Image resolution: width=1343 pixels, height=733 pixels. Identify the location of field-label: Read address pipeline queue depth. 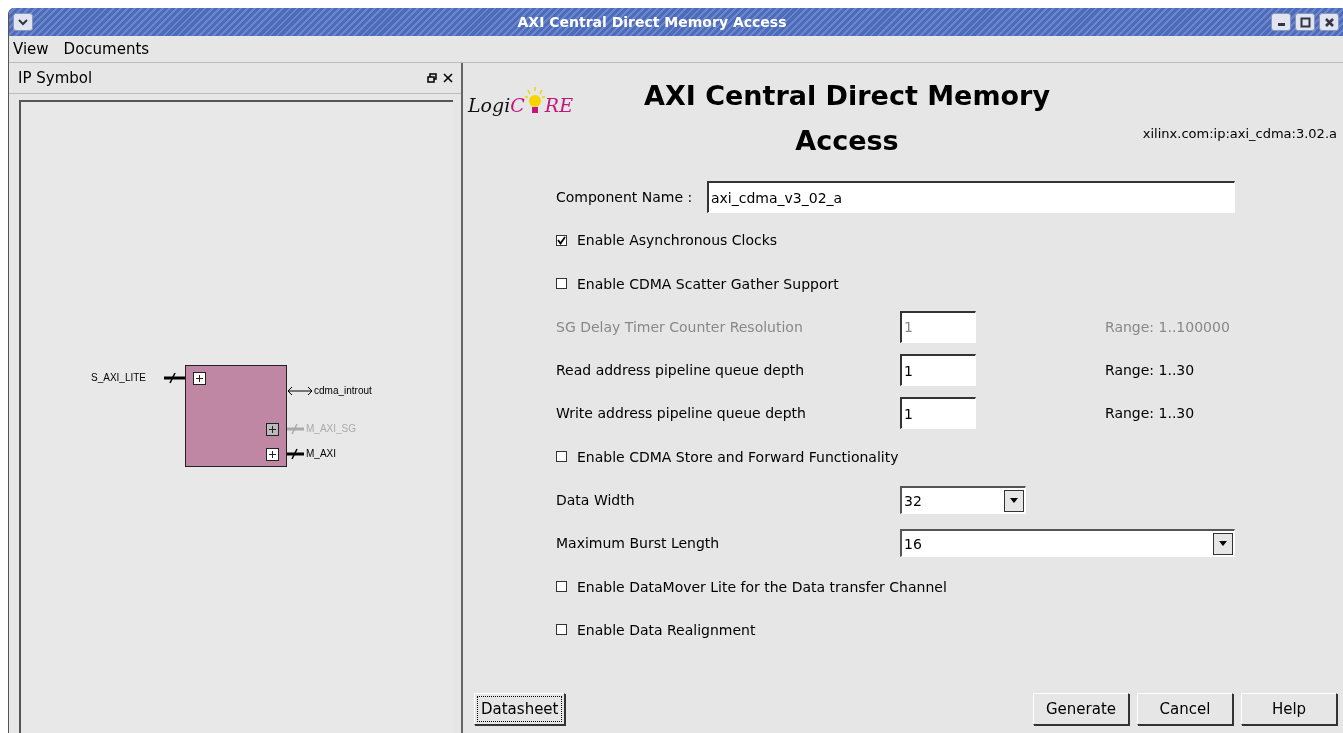
(681, 370).